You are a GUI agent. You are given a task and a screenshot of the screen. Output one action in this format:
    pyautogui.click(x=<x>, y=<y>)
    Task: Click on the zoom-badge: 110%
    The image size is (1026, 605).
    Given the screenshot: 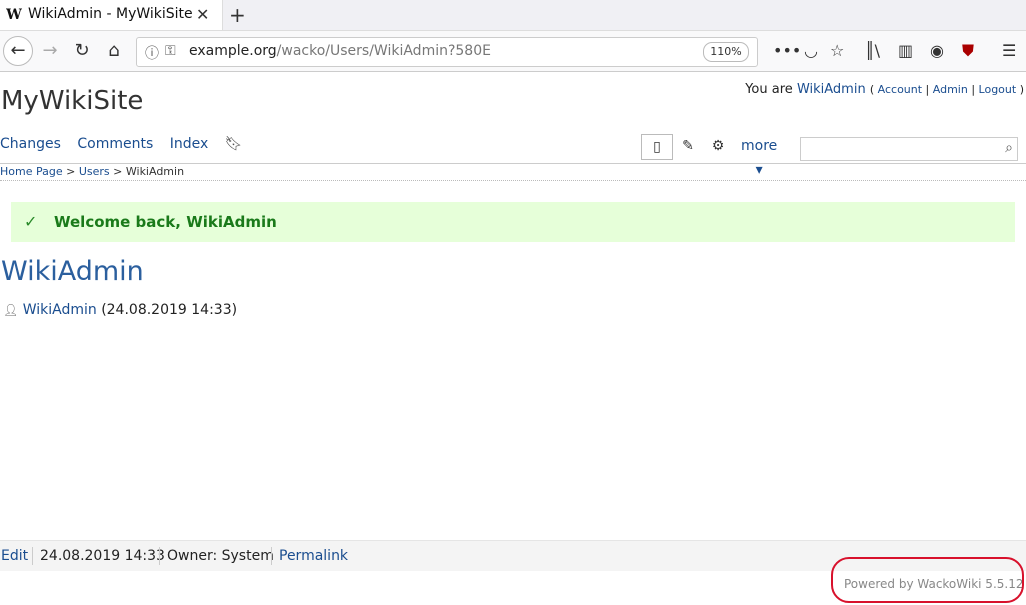 What is the action you would take?
    pyautogui.click(x=726, y=52)
    